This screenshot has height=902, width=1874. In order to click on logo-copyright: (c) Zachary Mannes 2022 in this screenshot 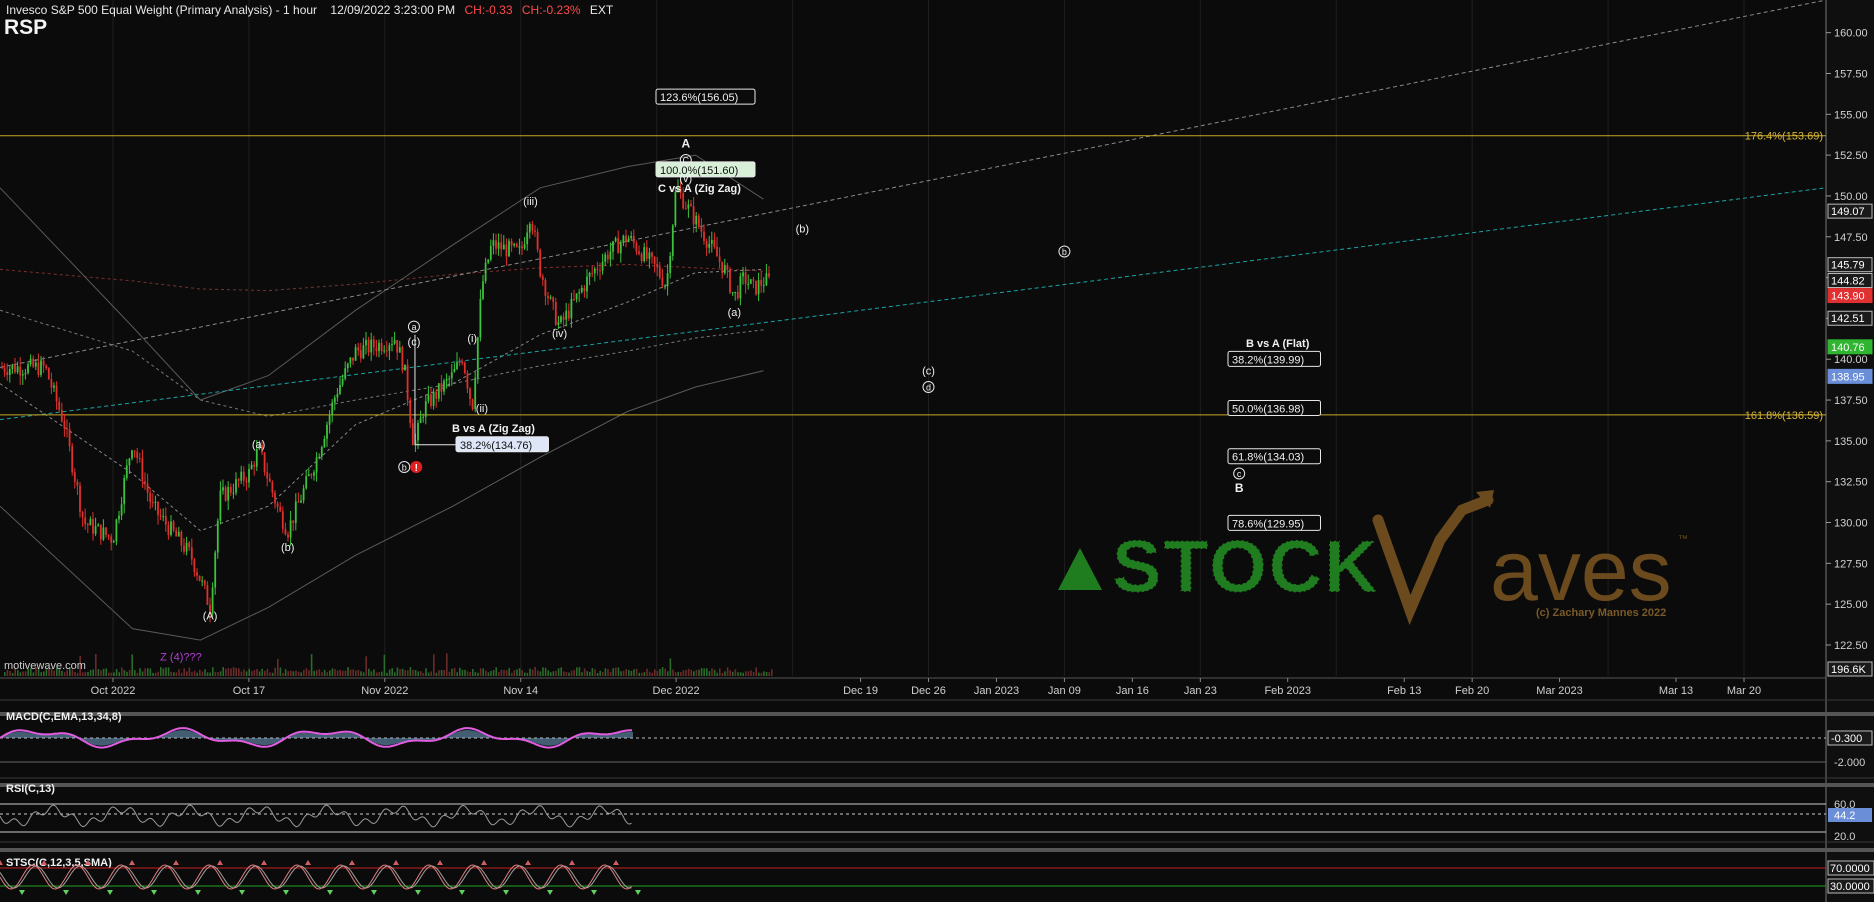, I will do `click(1601, 613)`.